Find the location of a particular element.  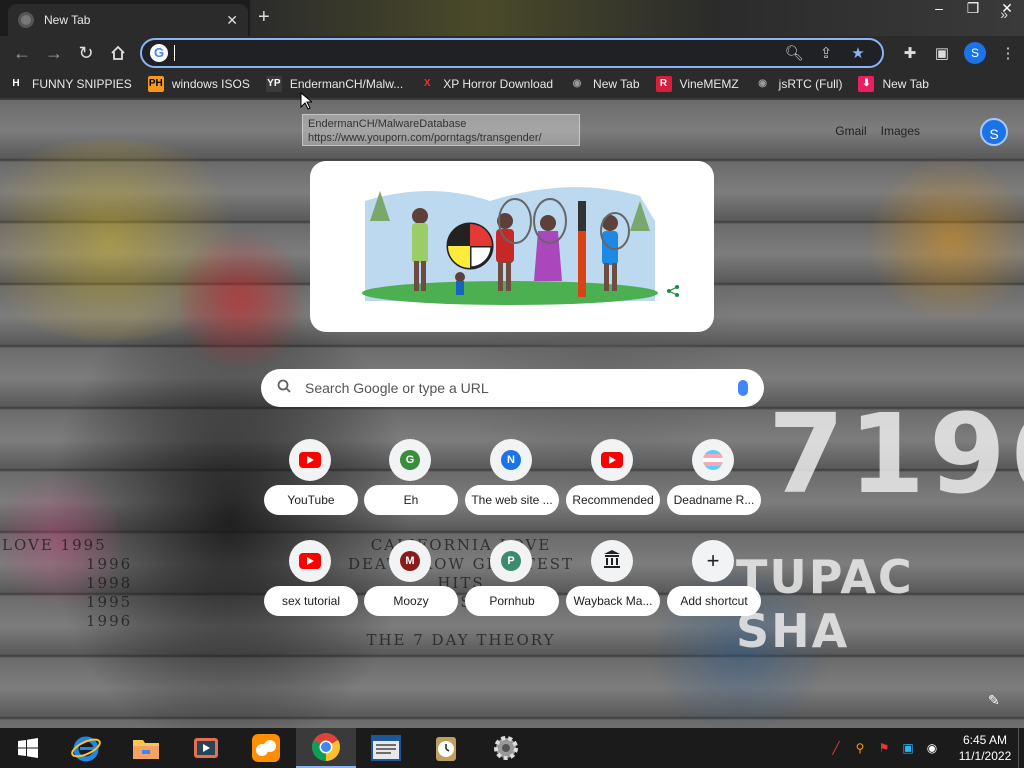

ntp-header-links: Gmail Images is located at coordinates (877, 131).